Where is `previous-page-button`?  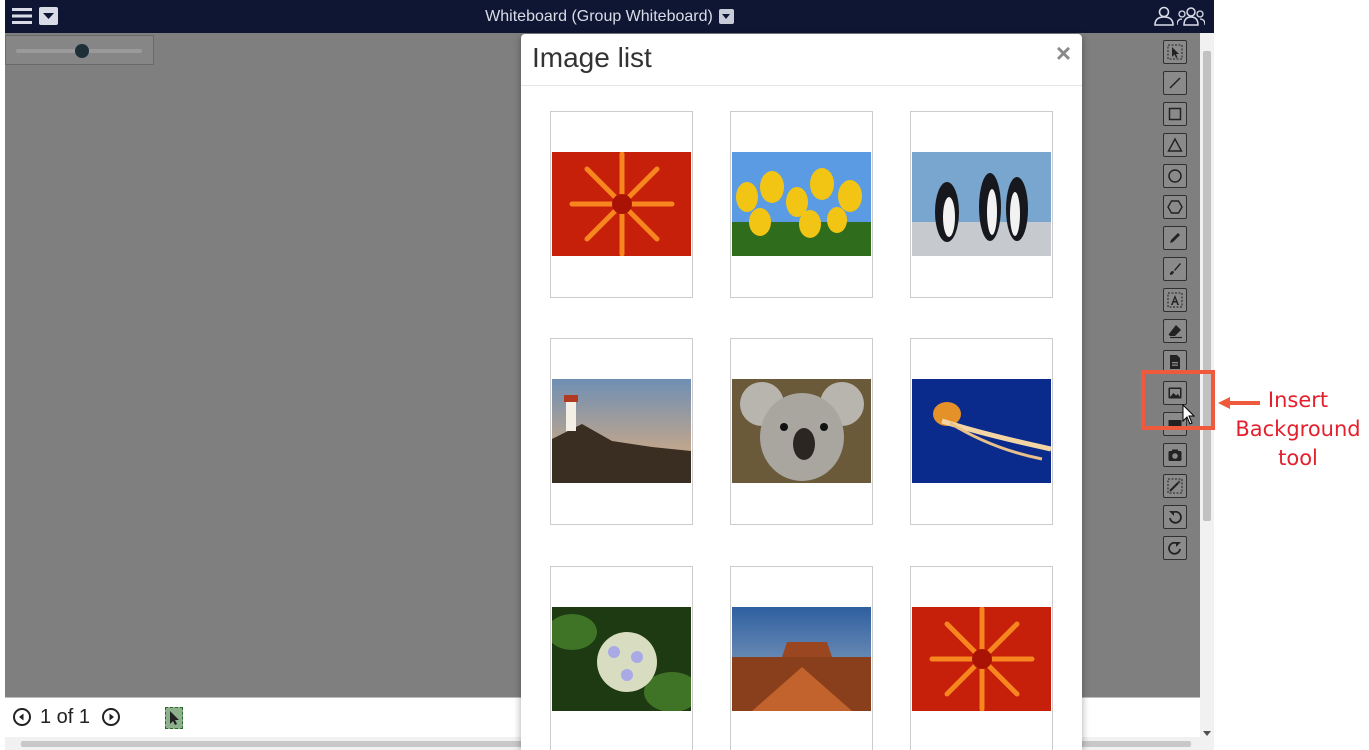 previous-page-button is located at coordinates (22, 717).